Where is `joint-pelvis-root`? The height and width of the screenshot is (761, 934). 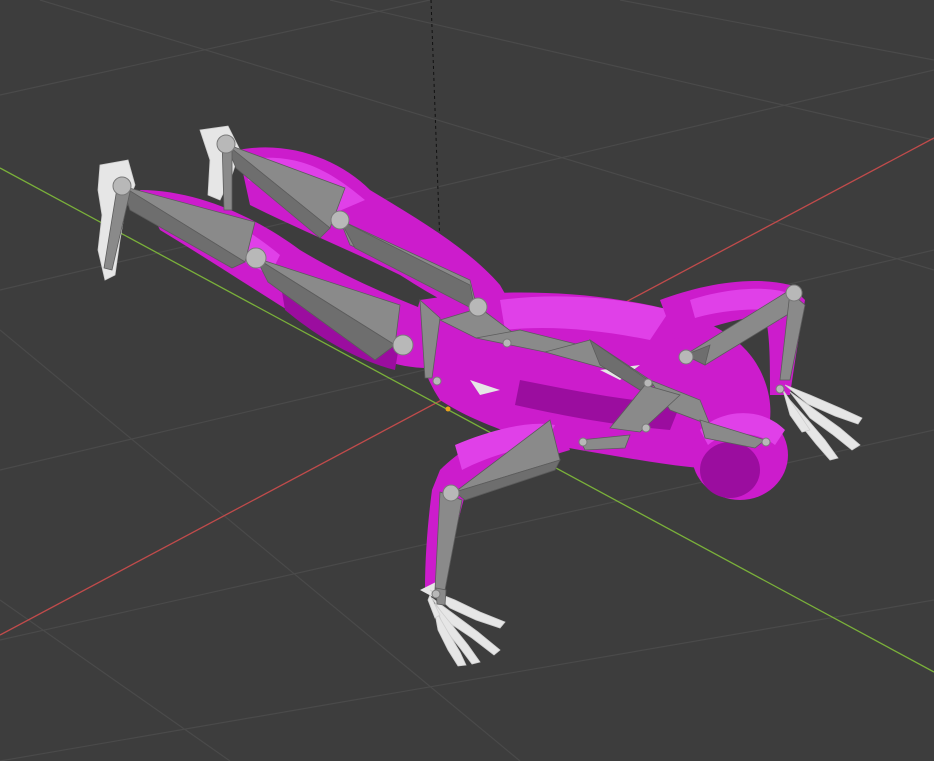
joint-pelvis-root is located at coordinates (437, 381).